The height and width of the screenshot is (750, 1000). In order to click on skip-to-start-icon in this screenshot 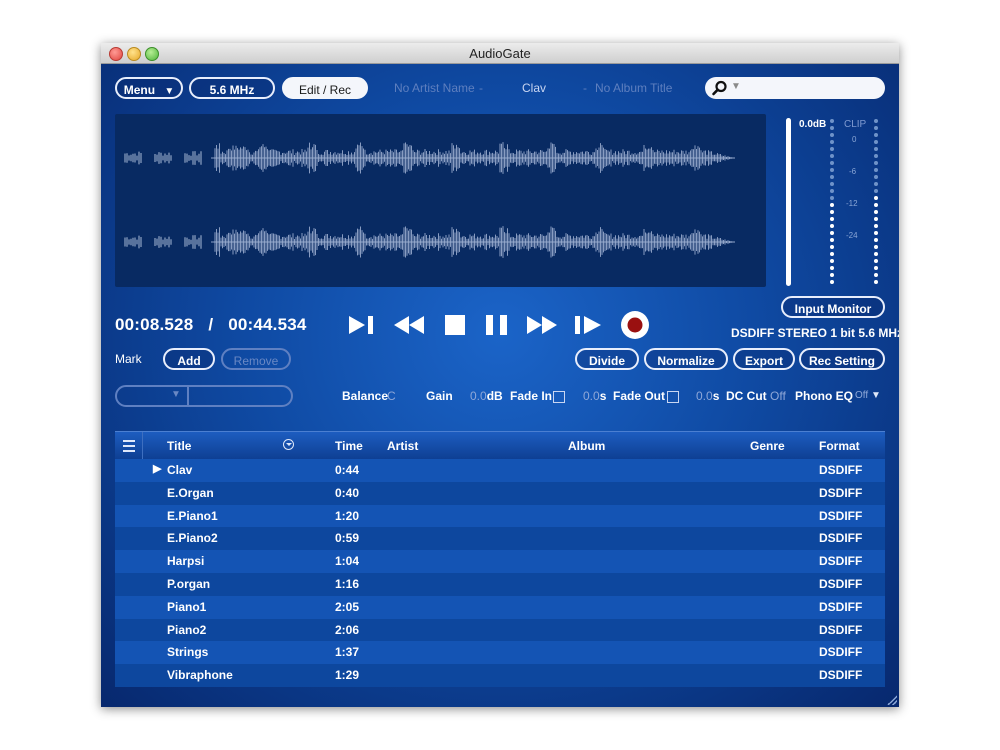, I will do `click(362, 325)`.